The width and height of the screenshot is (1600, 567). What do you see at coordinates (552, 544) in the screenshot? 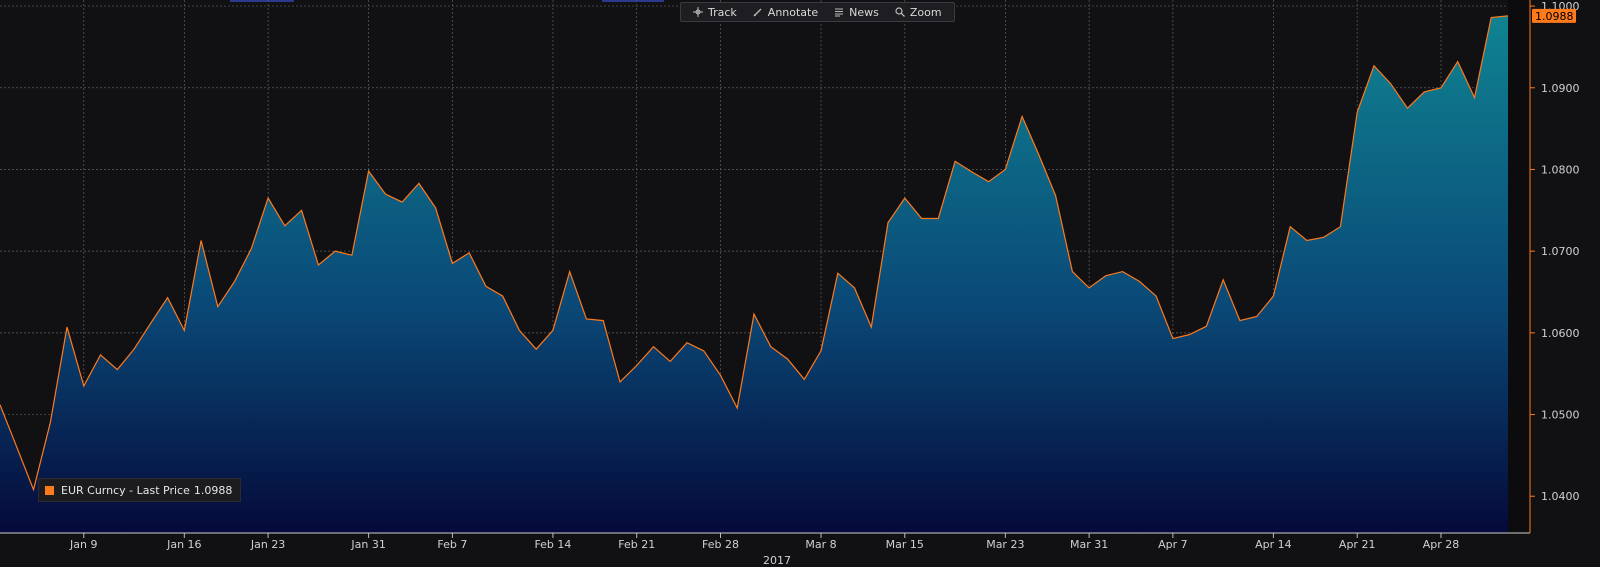
I see `x-tick-label: Feb 14` at bounding box center [552, 544].